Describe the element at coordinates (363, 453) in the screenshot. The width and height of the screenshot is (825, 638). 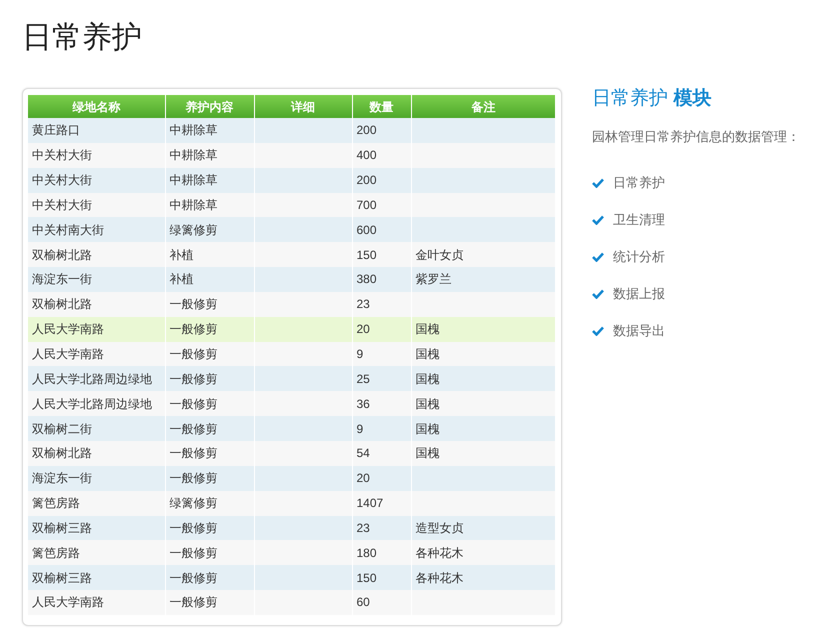
I see `table-cell: 54` at that location.